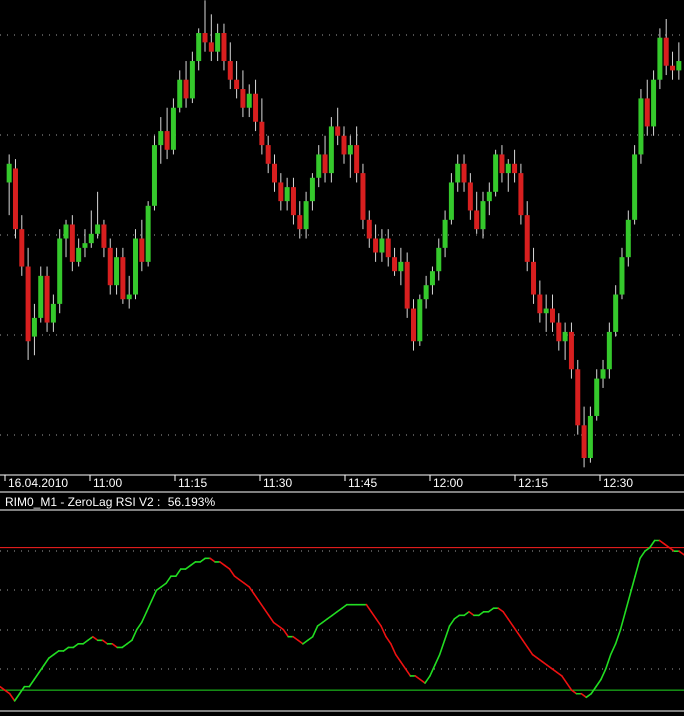 Image resolution: width=684 pixels, height=716 pixels. Describe the element at coordinates (277, 483) in the screenshot. I see `time-tick-label: 11:30` at that location.